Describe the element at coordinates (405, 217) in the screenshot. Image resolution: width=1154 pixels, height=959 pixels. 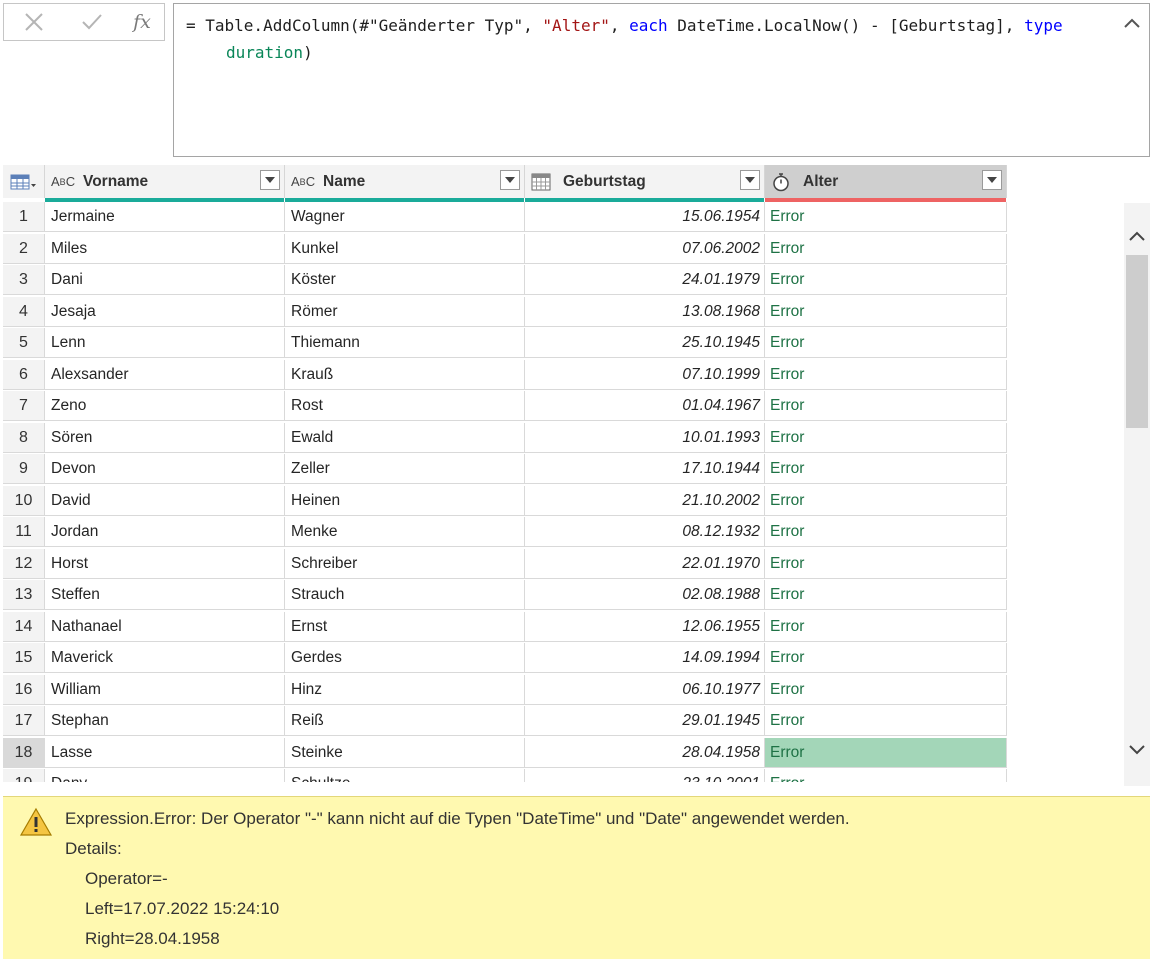
I see `cell-name: Wagner` at that location.